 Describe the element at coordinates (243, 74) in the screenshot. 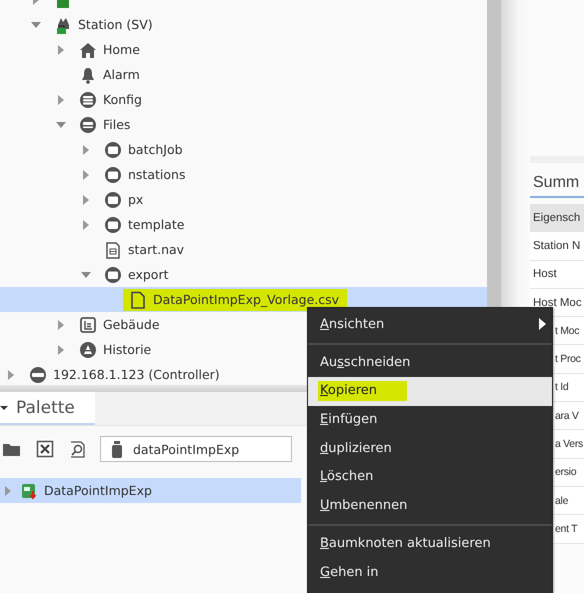

I see `tree-row: Alarm` at that location.